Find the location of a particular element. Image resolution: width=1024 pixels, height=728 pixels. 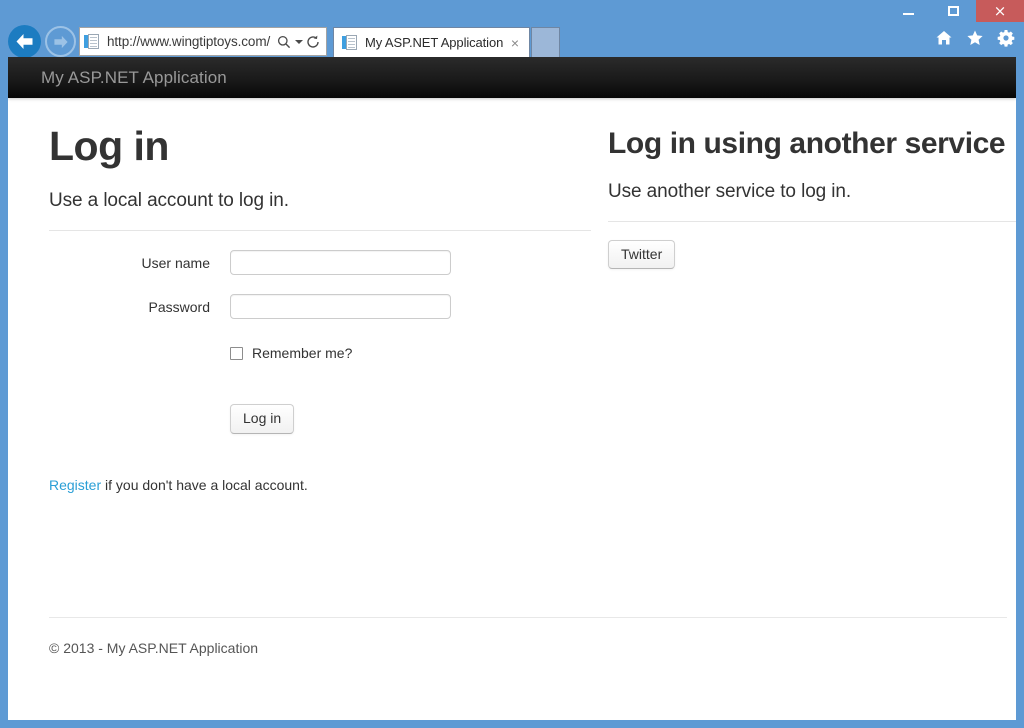

maximize-button is located at coordinates (953, 11).